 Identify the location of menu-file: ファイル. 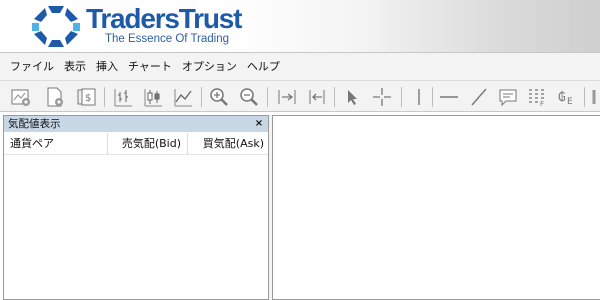
(32, 67).